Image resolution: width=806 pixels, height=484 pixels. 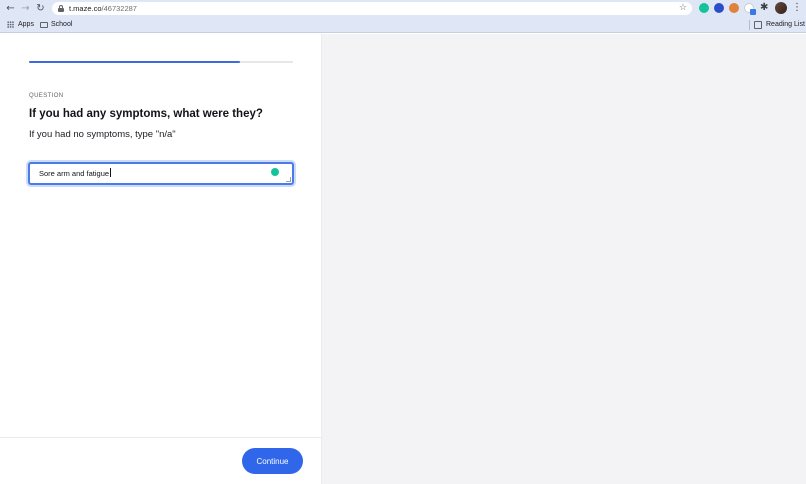 I want to click on url-domain: t.maze.co, so click(x=85, y=8).